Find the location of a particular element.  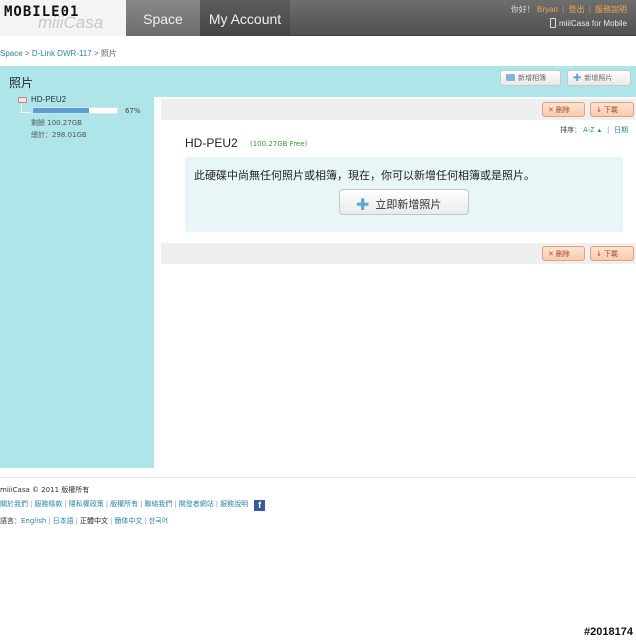

user-links: 你好！ Bryan | 登出 | 服務說明 is located at coordinates (569, 9).